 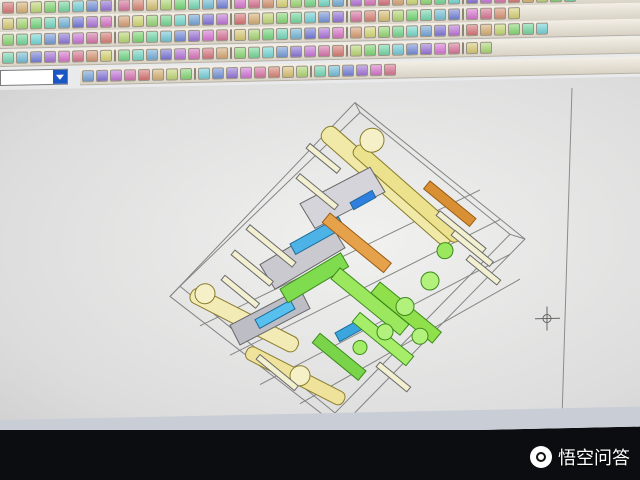 I want to click on view-select, so click(x=34, y=77).